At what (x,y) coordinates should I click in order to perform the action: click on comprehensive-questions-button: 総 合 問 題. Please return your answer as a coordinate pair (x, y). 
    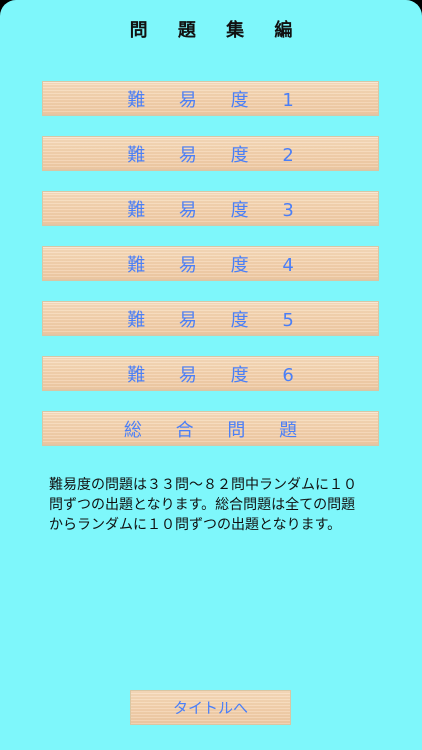
    Looking at the image, I should click on (210, 428).